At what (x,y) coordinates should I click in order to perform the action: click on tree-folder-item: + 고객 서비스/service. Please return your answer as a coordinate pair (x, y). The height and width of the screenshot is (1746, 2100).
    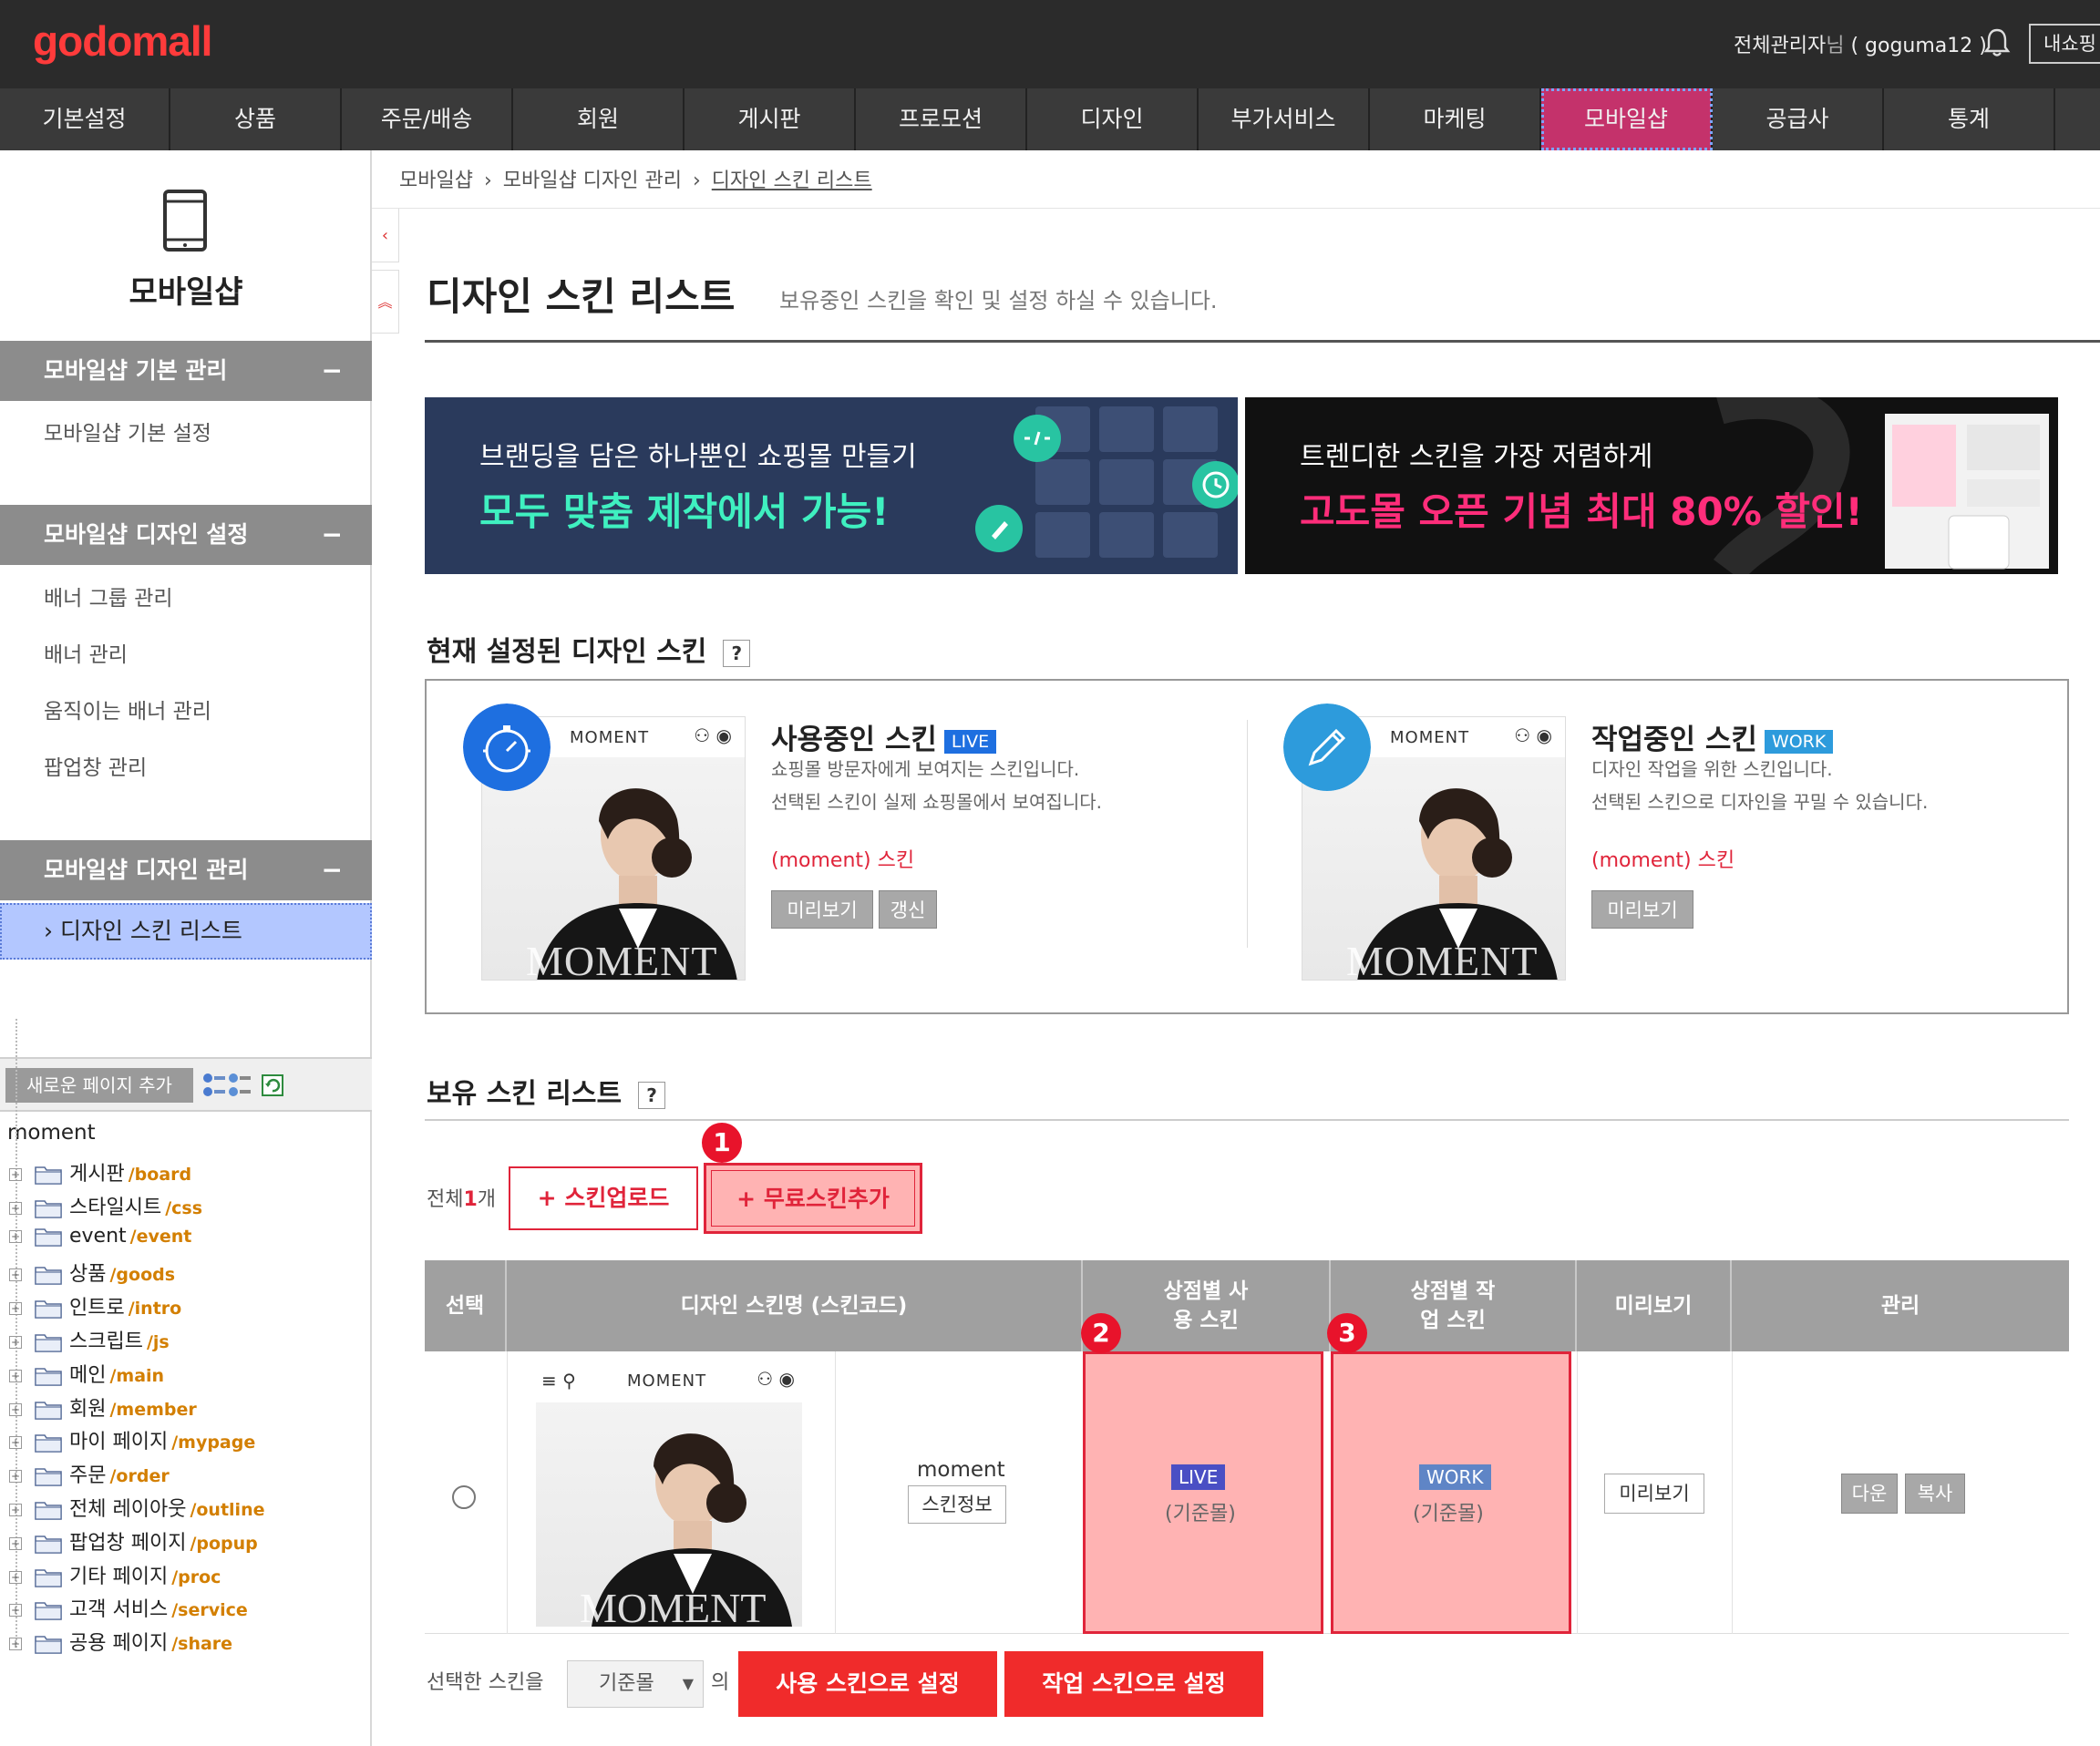
    Looking at the image, I should click on (128, 1609).